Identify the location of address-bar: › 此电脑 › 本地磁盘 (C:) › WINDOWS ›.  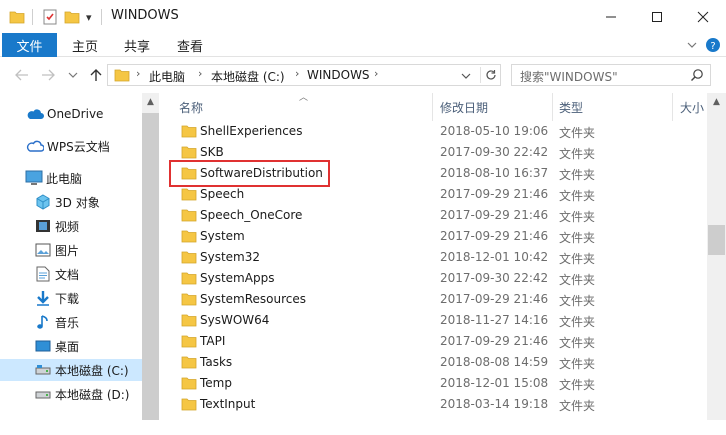
(304, 75).